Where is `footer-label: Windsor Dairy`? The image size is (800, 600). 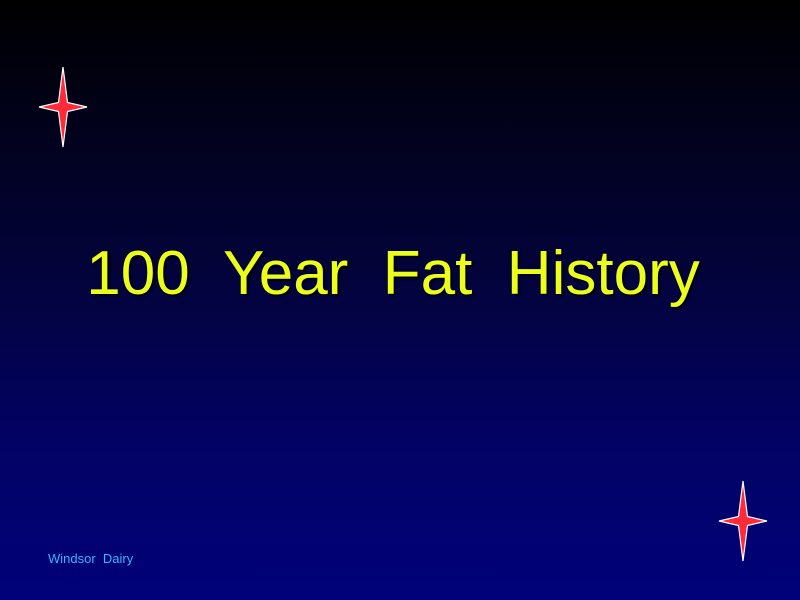
footer-label: Windsor Dairy is located at coordinates (91, 558).